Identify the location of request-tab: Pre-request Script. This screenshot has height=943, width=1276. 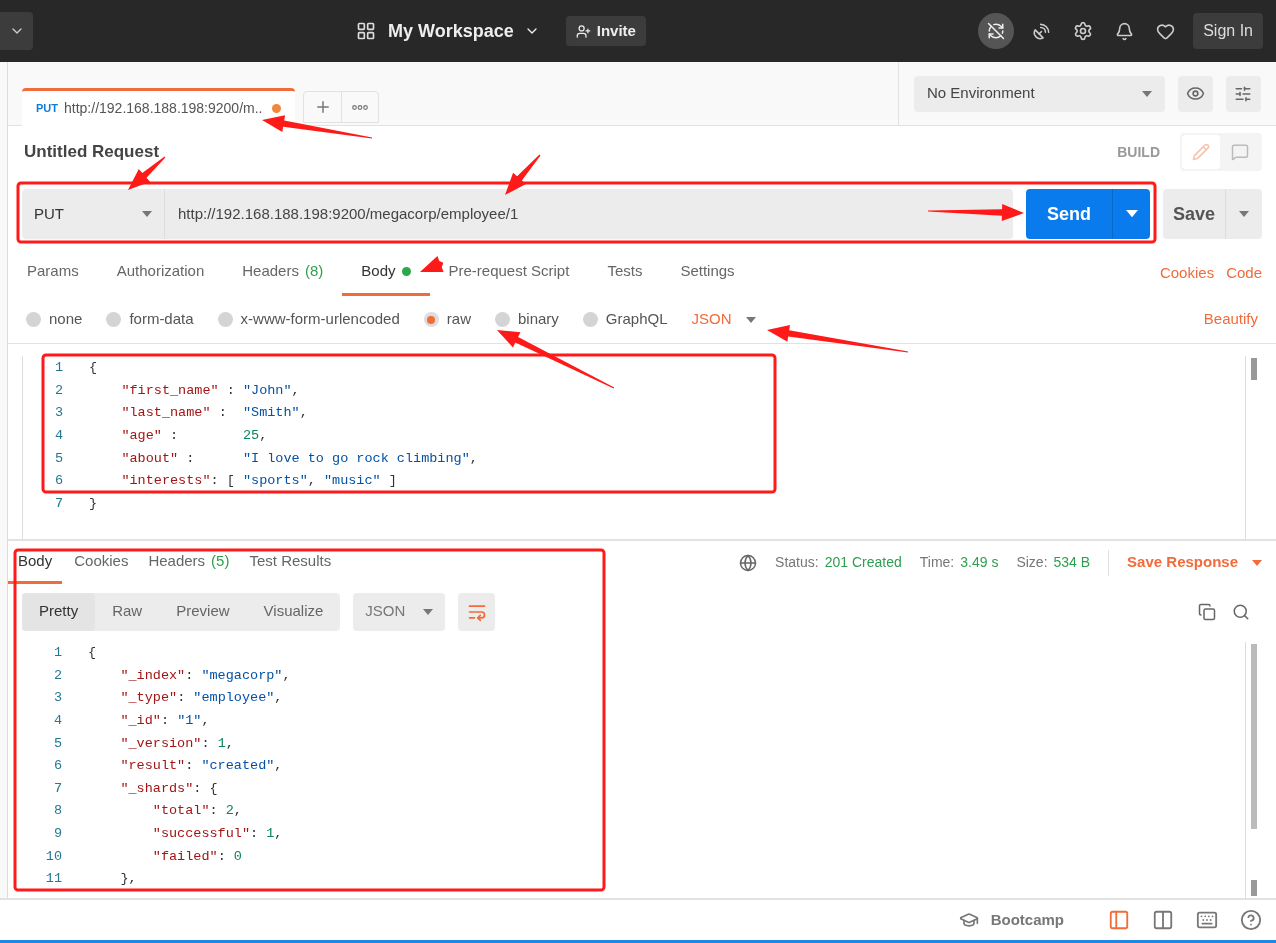
(509, 273).